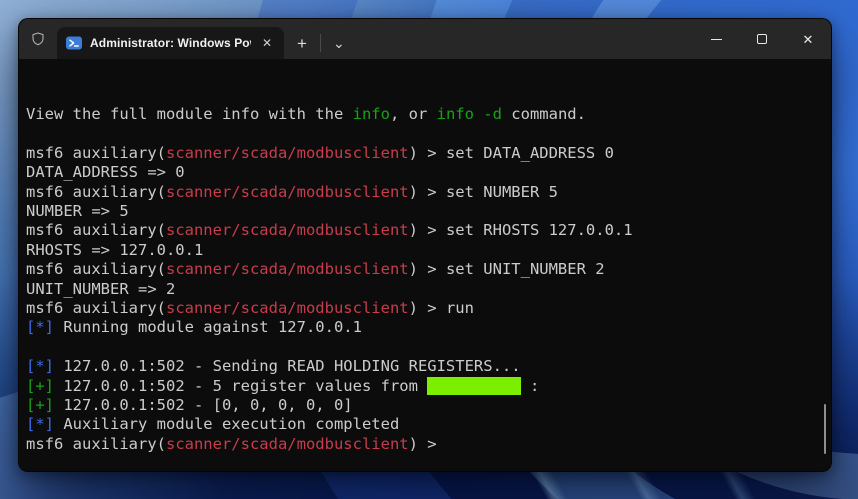 The height and width of the screenshot is (499, 858). I want to click on window-controls: ✕, so click(762, 39).